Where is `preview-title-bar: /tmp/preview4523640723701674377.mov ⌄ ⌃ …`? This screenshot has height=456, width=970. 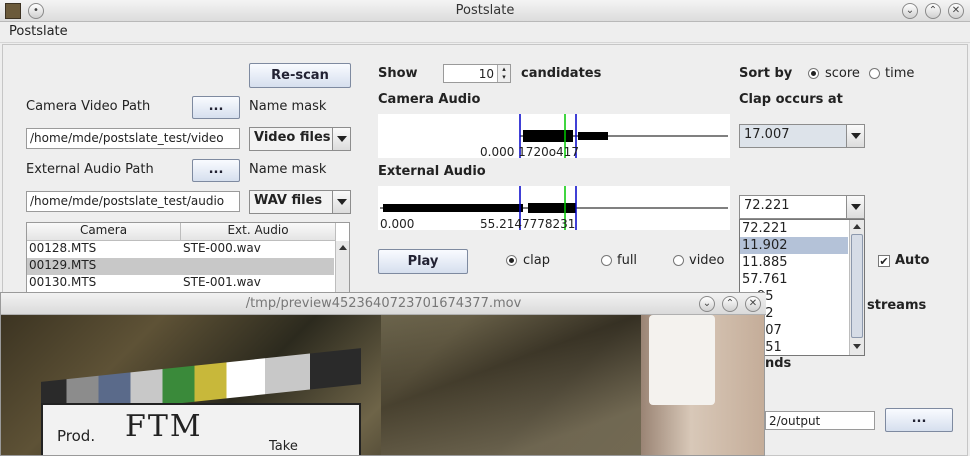
preview-title-bar: /tmp/preview4523640723701674377.mov ⌄ ⌃ … is located at coordinates (383, 304).